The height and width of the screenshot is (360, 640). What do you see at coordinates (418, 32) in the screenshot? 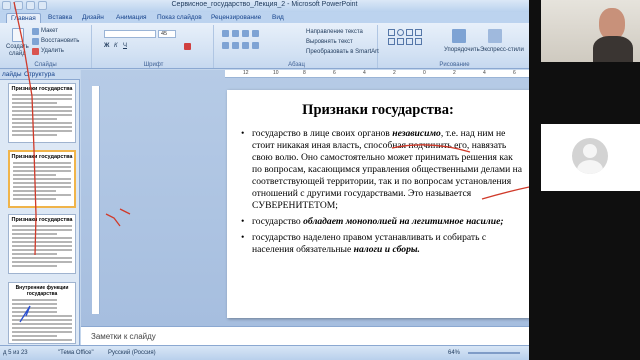
I see `shape-arrow-icon` at bounding box center [418, 32].